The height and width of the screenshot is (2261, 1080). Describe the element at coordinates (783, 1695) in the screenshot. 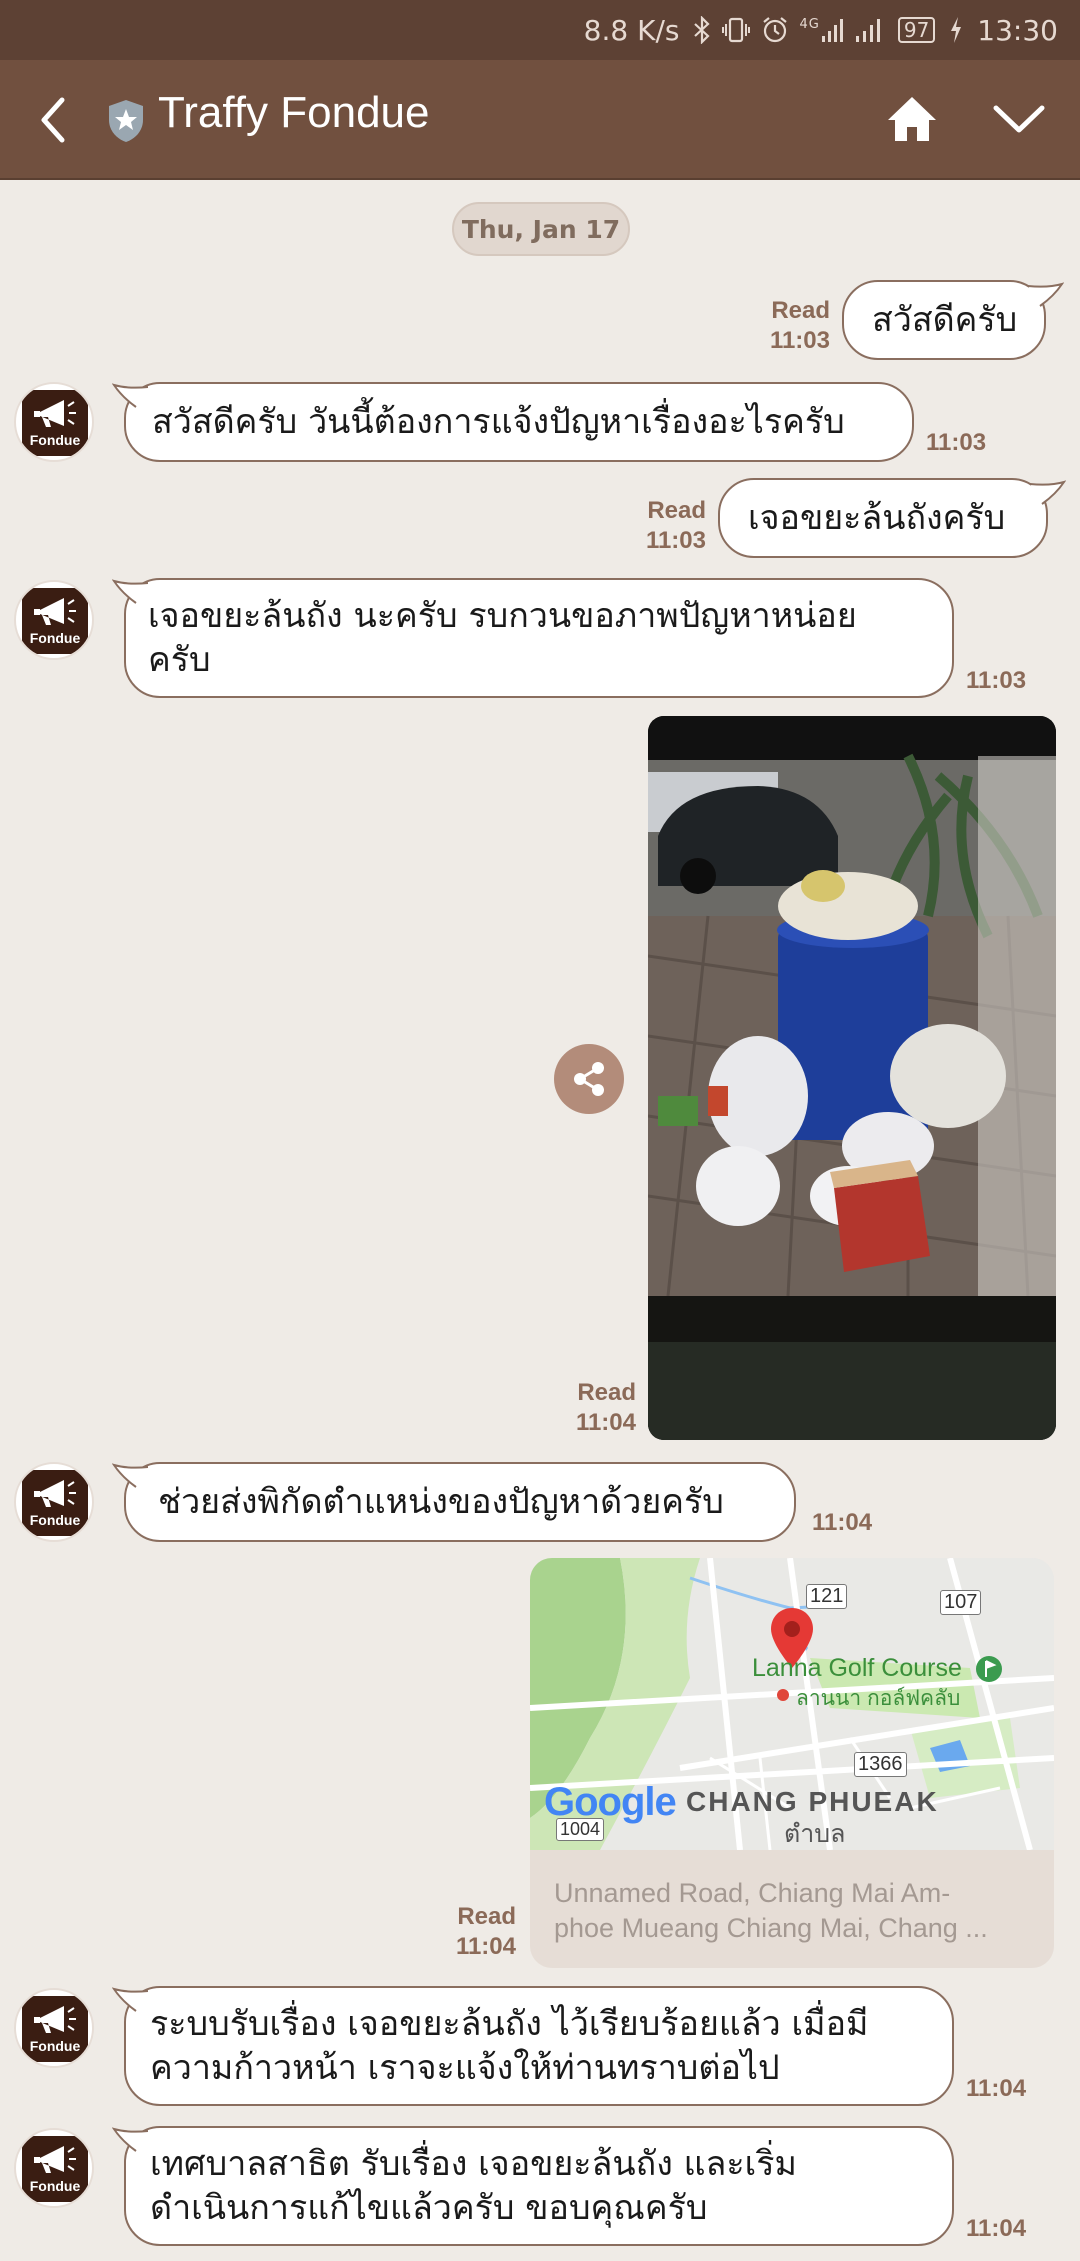

I see `place-dot-icon` at that location.